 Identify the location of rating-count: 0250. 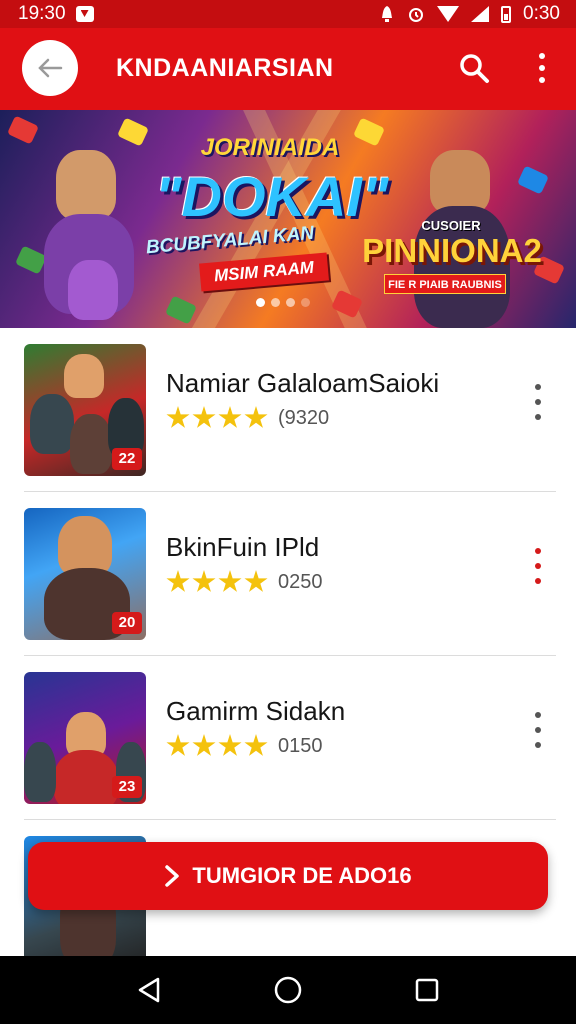
(300, 581).